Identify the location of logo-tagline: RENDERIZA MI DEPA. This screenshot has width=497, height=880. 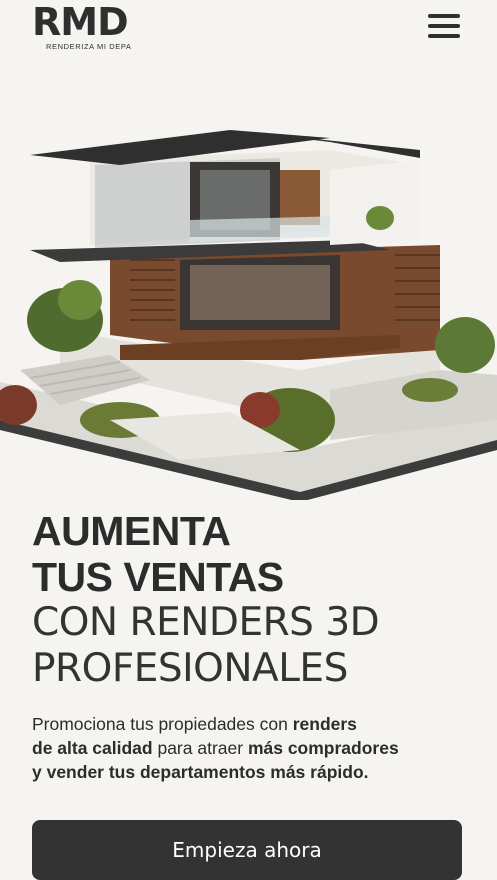
(89, 46).